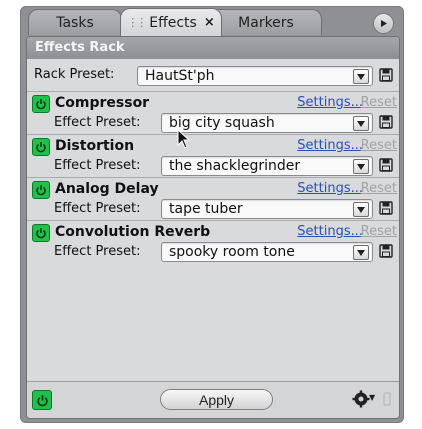  I want to click on bottom-toolbar: Apply ▼, so click(213, 399).